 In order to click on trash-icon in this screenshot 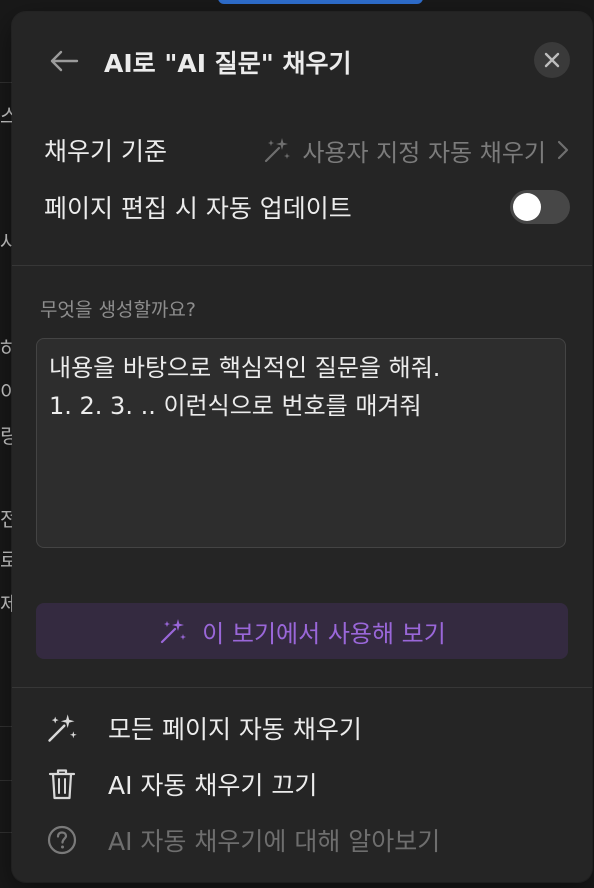, I will do `click(62, 784)`.